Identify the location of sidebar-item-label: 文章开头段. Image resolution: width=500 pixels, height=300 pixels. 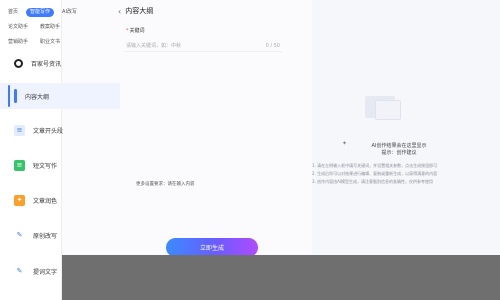
(48, 131).